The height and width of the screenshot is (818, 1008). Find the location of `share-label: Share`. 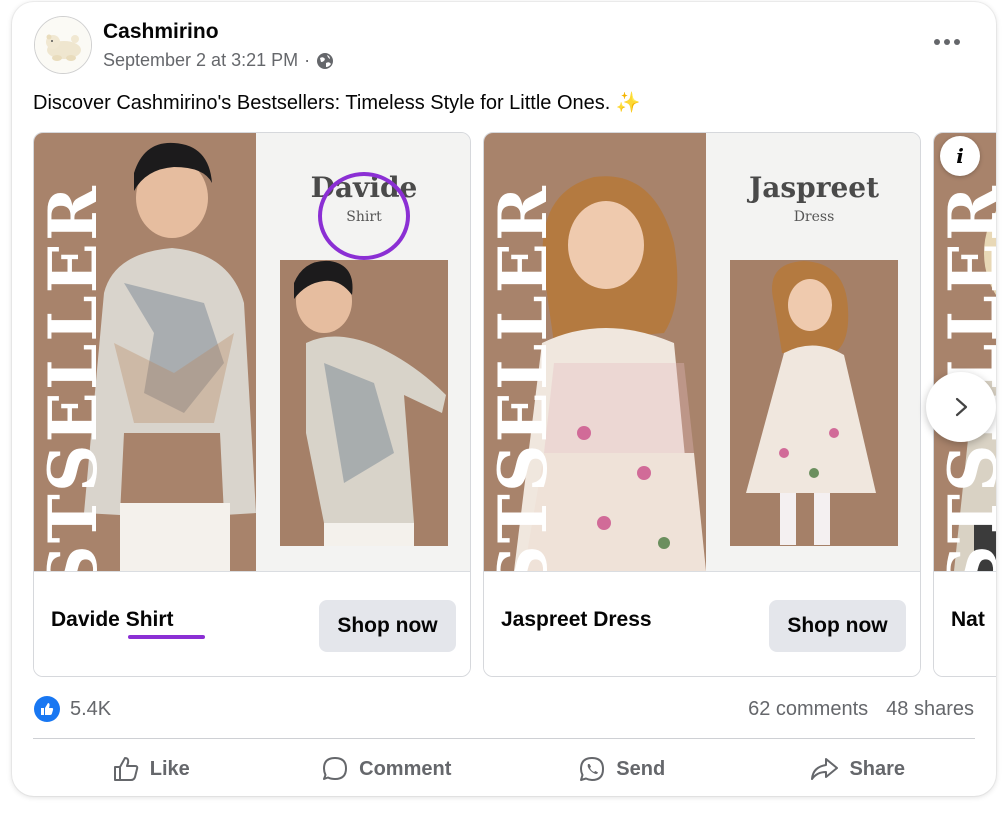

share-label: Share is located at coordinates (877, 768).